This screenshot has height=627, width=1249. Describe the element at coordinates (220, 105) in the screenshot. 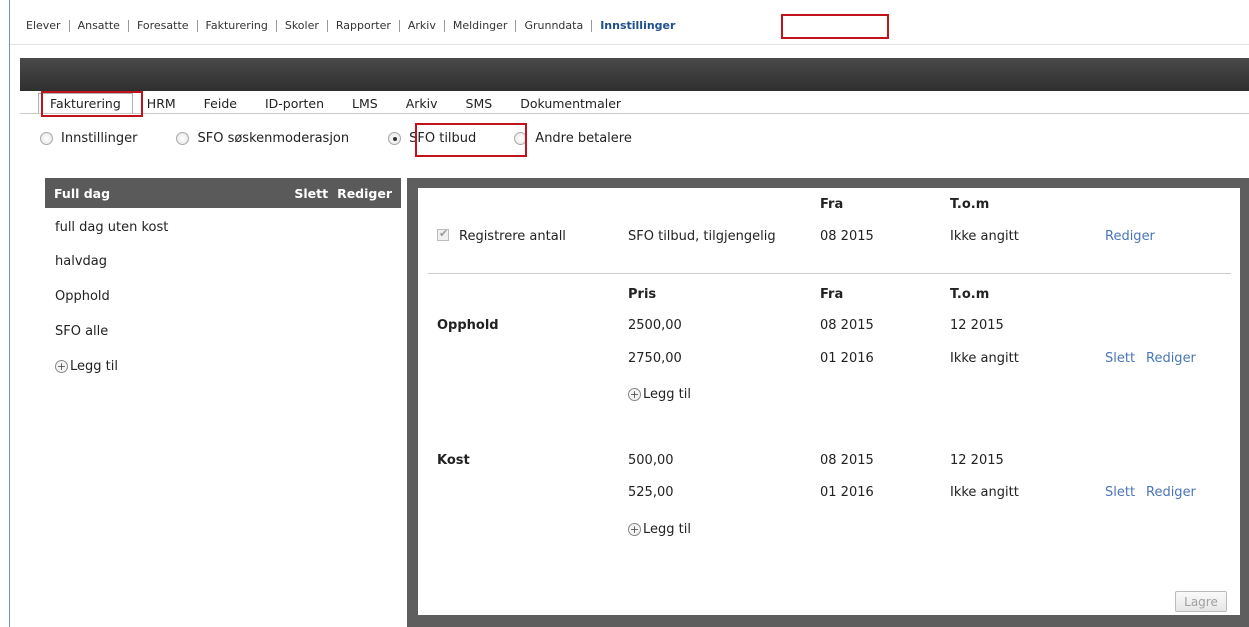

I see `tab-feide: Feide` at that location.